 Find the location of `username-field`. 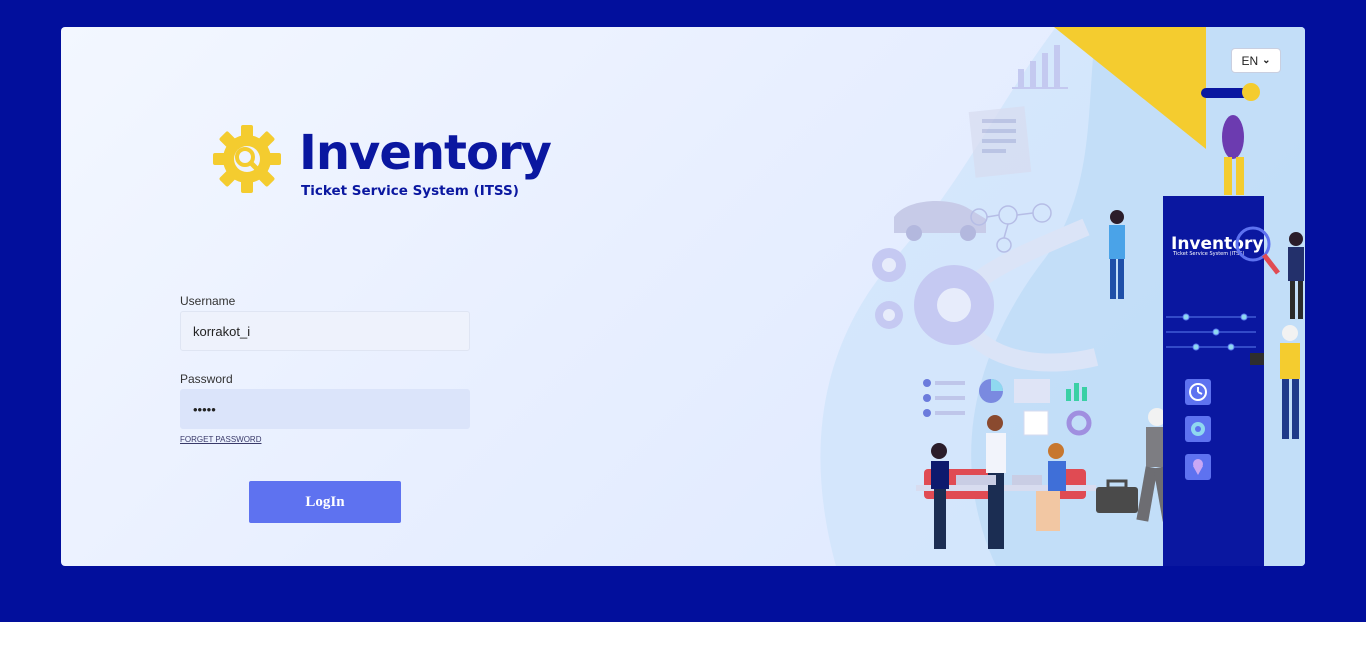

username-field is located at coordinates (325, 331).